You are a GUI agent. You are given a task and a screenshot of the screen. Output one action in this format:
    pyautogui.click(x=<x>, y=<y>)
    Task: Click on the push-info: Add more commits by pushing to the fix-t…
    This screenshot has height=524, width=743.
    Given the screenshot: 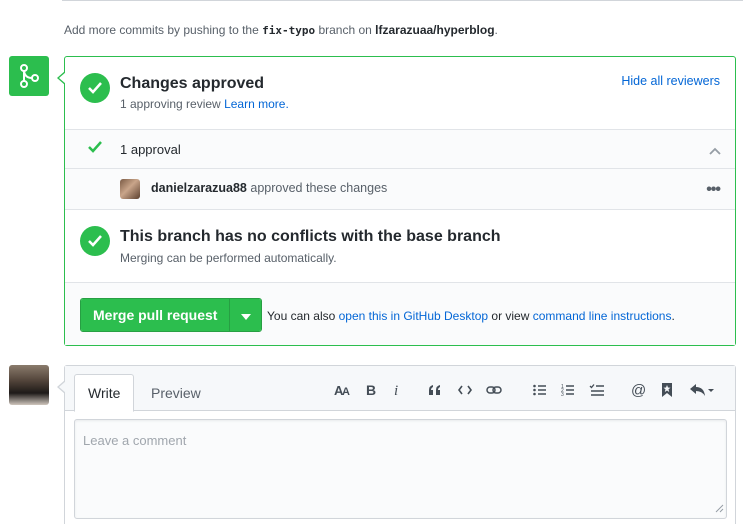 What is the action you would take?
    pyautogui.click(x=281, y=30)
    